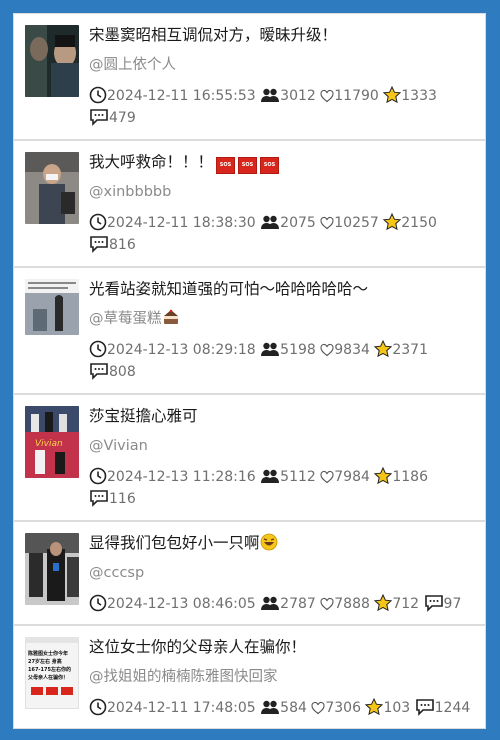 This screenshot has width=500, height=740. What do you see at coordinates (181, 477) in the screenshot?
I see `post-time: 2024-12-13 11:28:16` at bounding box center [181, 477].